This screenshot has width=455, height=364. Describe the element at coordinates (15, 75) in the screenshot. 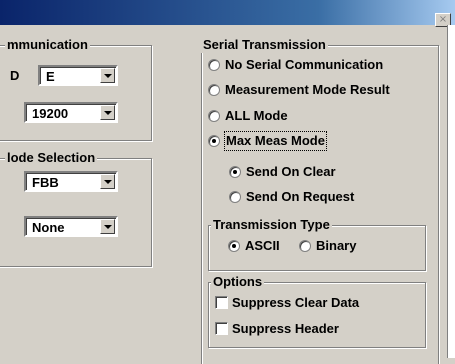

I see `parity-label: D` at that location.